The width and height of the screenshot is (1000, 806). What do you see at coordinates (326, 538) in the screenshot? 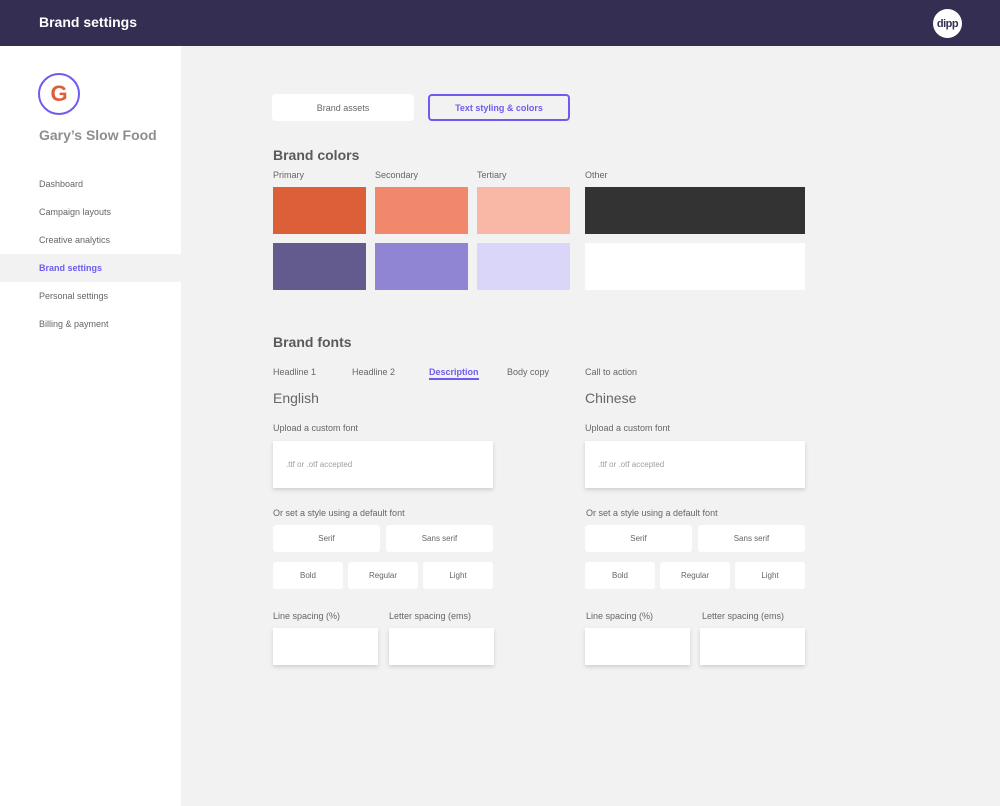
I see `english-serif-button: Serif` at bounding box center [326, 538].